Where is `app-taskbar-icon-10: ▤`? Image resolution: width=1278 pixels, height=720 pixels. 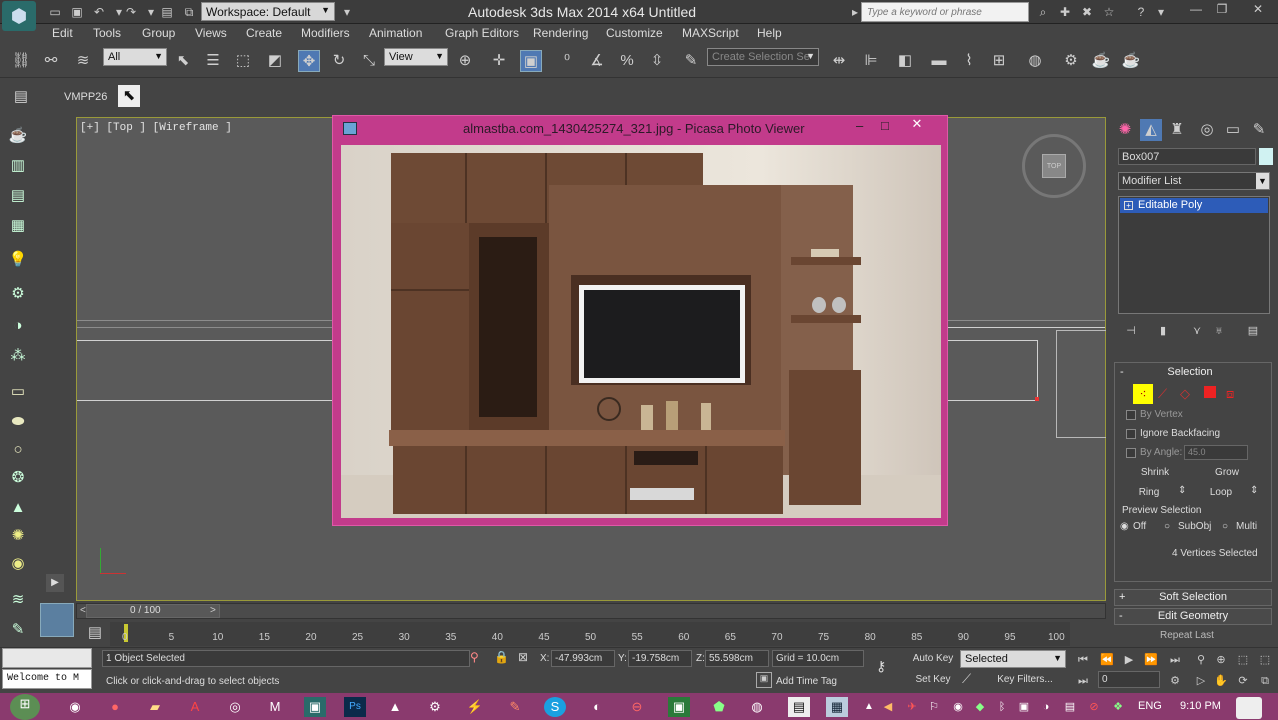
app-taskbar-icon-10: ▤ is located at coordinates (799, 707).